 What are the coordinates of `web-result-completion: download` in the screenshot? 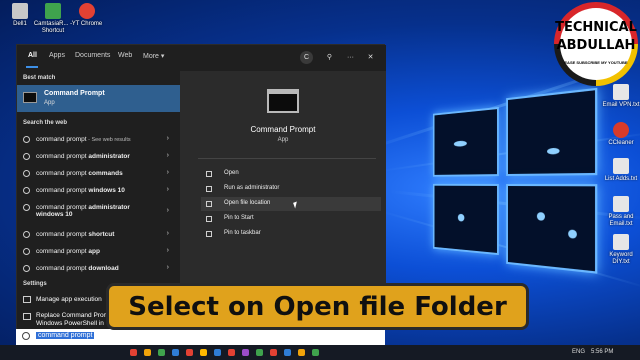 It's located at (103, 268).